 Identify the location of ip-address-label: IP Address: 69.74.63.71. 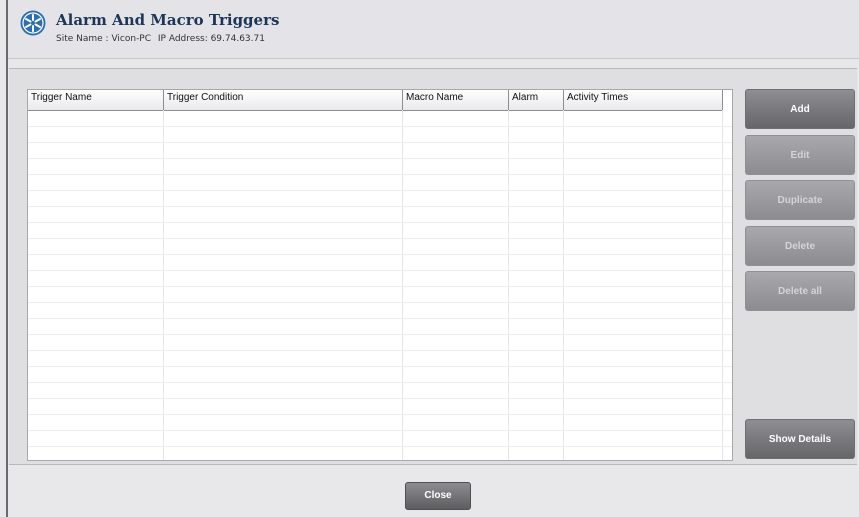
(211, 39).